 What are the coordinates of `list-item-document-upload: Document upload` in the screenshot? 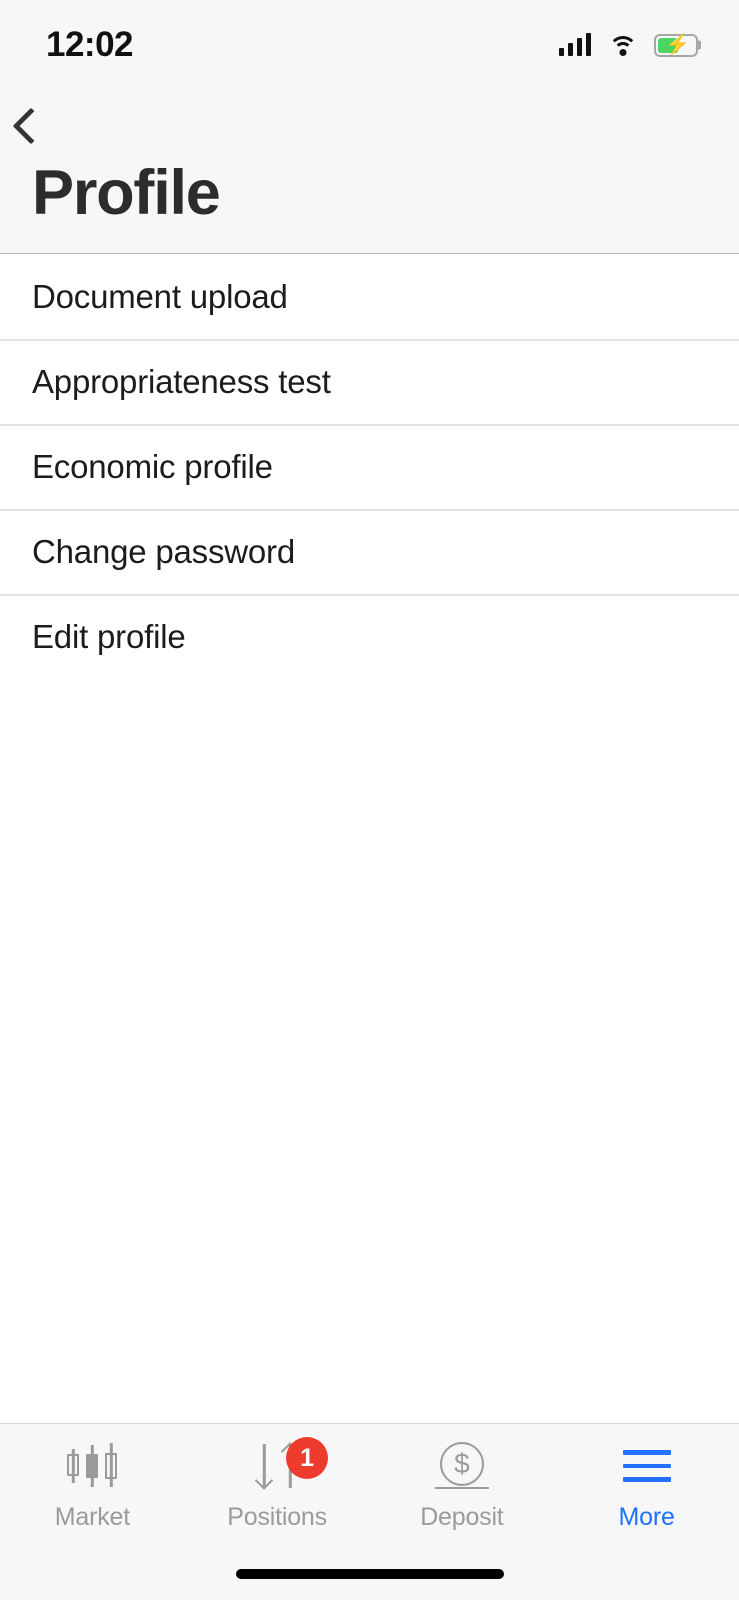 It's located at (369, 296).